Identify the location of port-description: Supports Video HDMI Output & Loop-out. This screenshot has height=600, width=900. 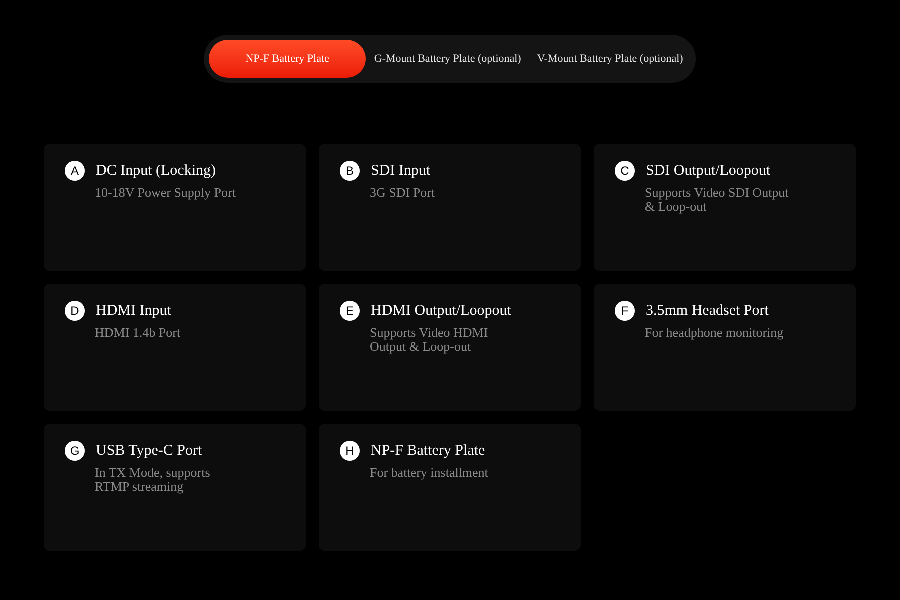
(430, 340).